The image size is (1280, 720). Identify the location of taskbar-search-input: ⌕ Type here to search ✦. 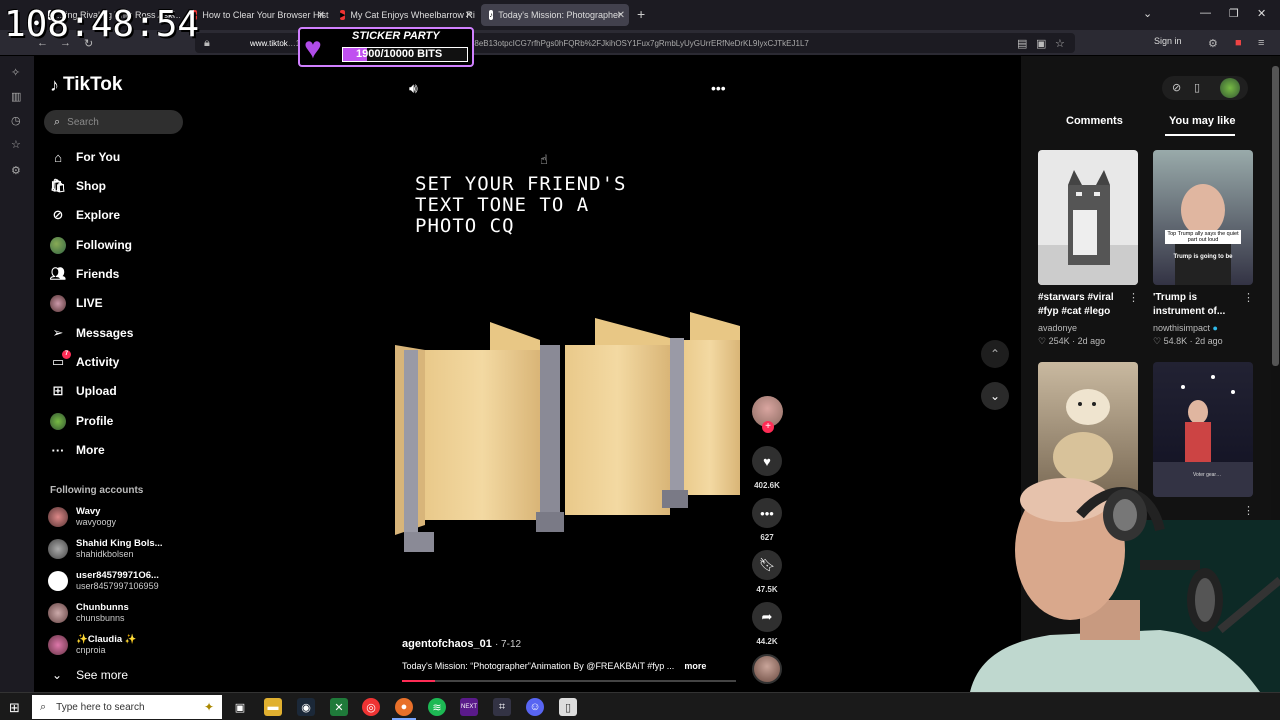
(127, 707).